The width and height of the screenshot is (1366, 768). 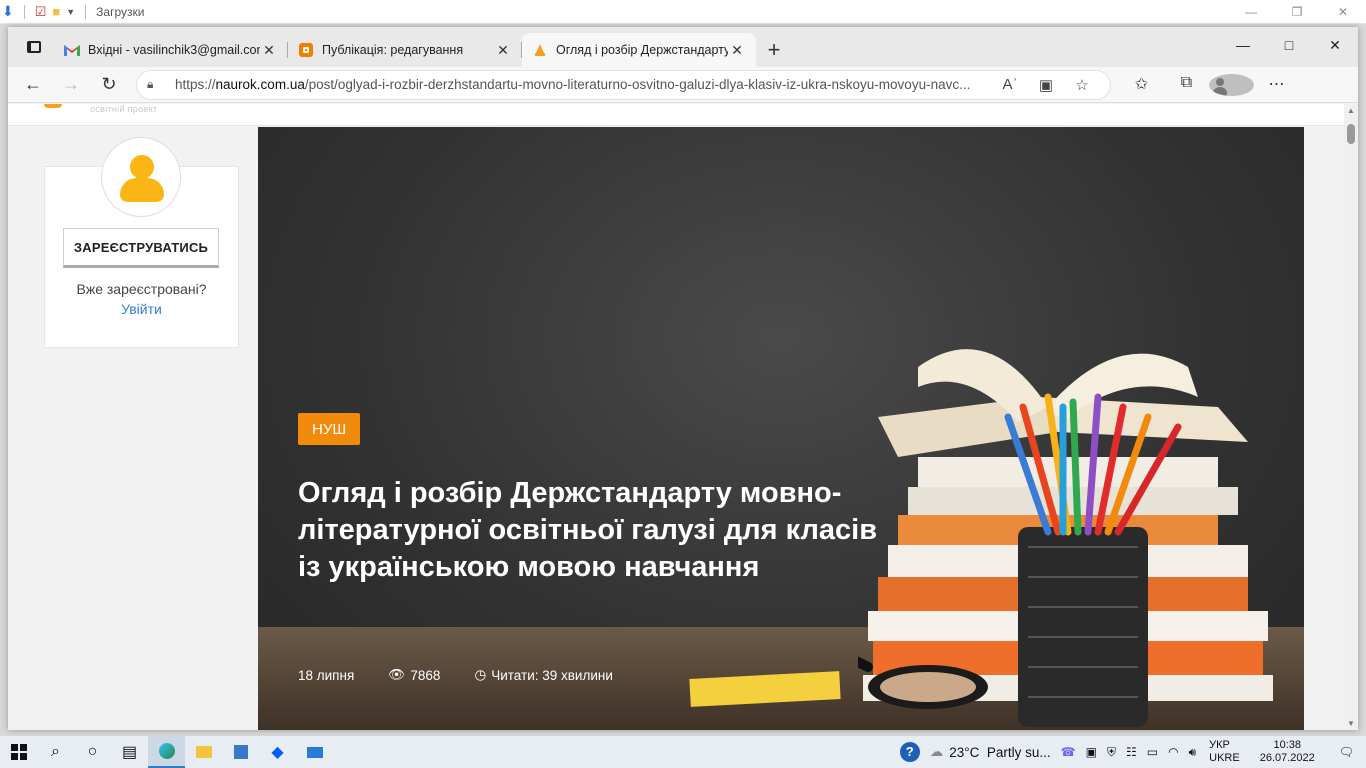 What do you see at coordinates (1287, 758) in the screenshot?
I see `clock-date: 26.07.2022` at bounding box center [1287, 758].